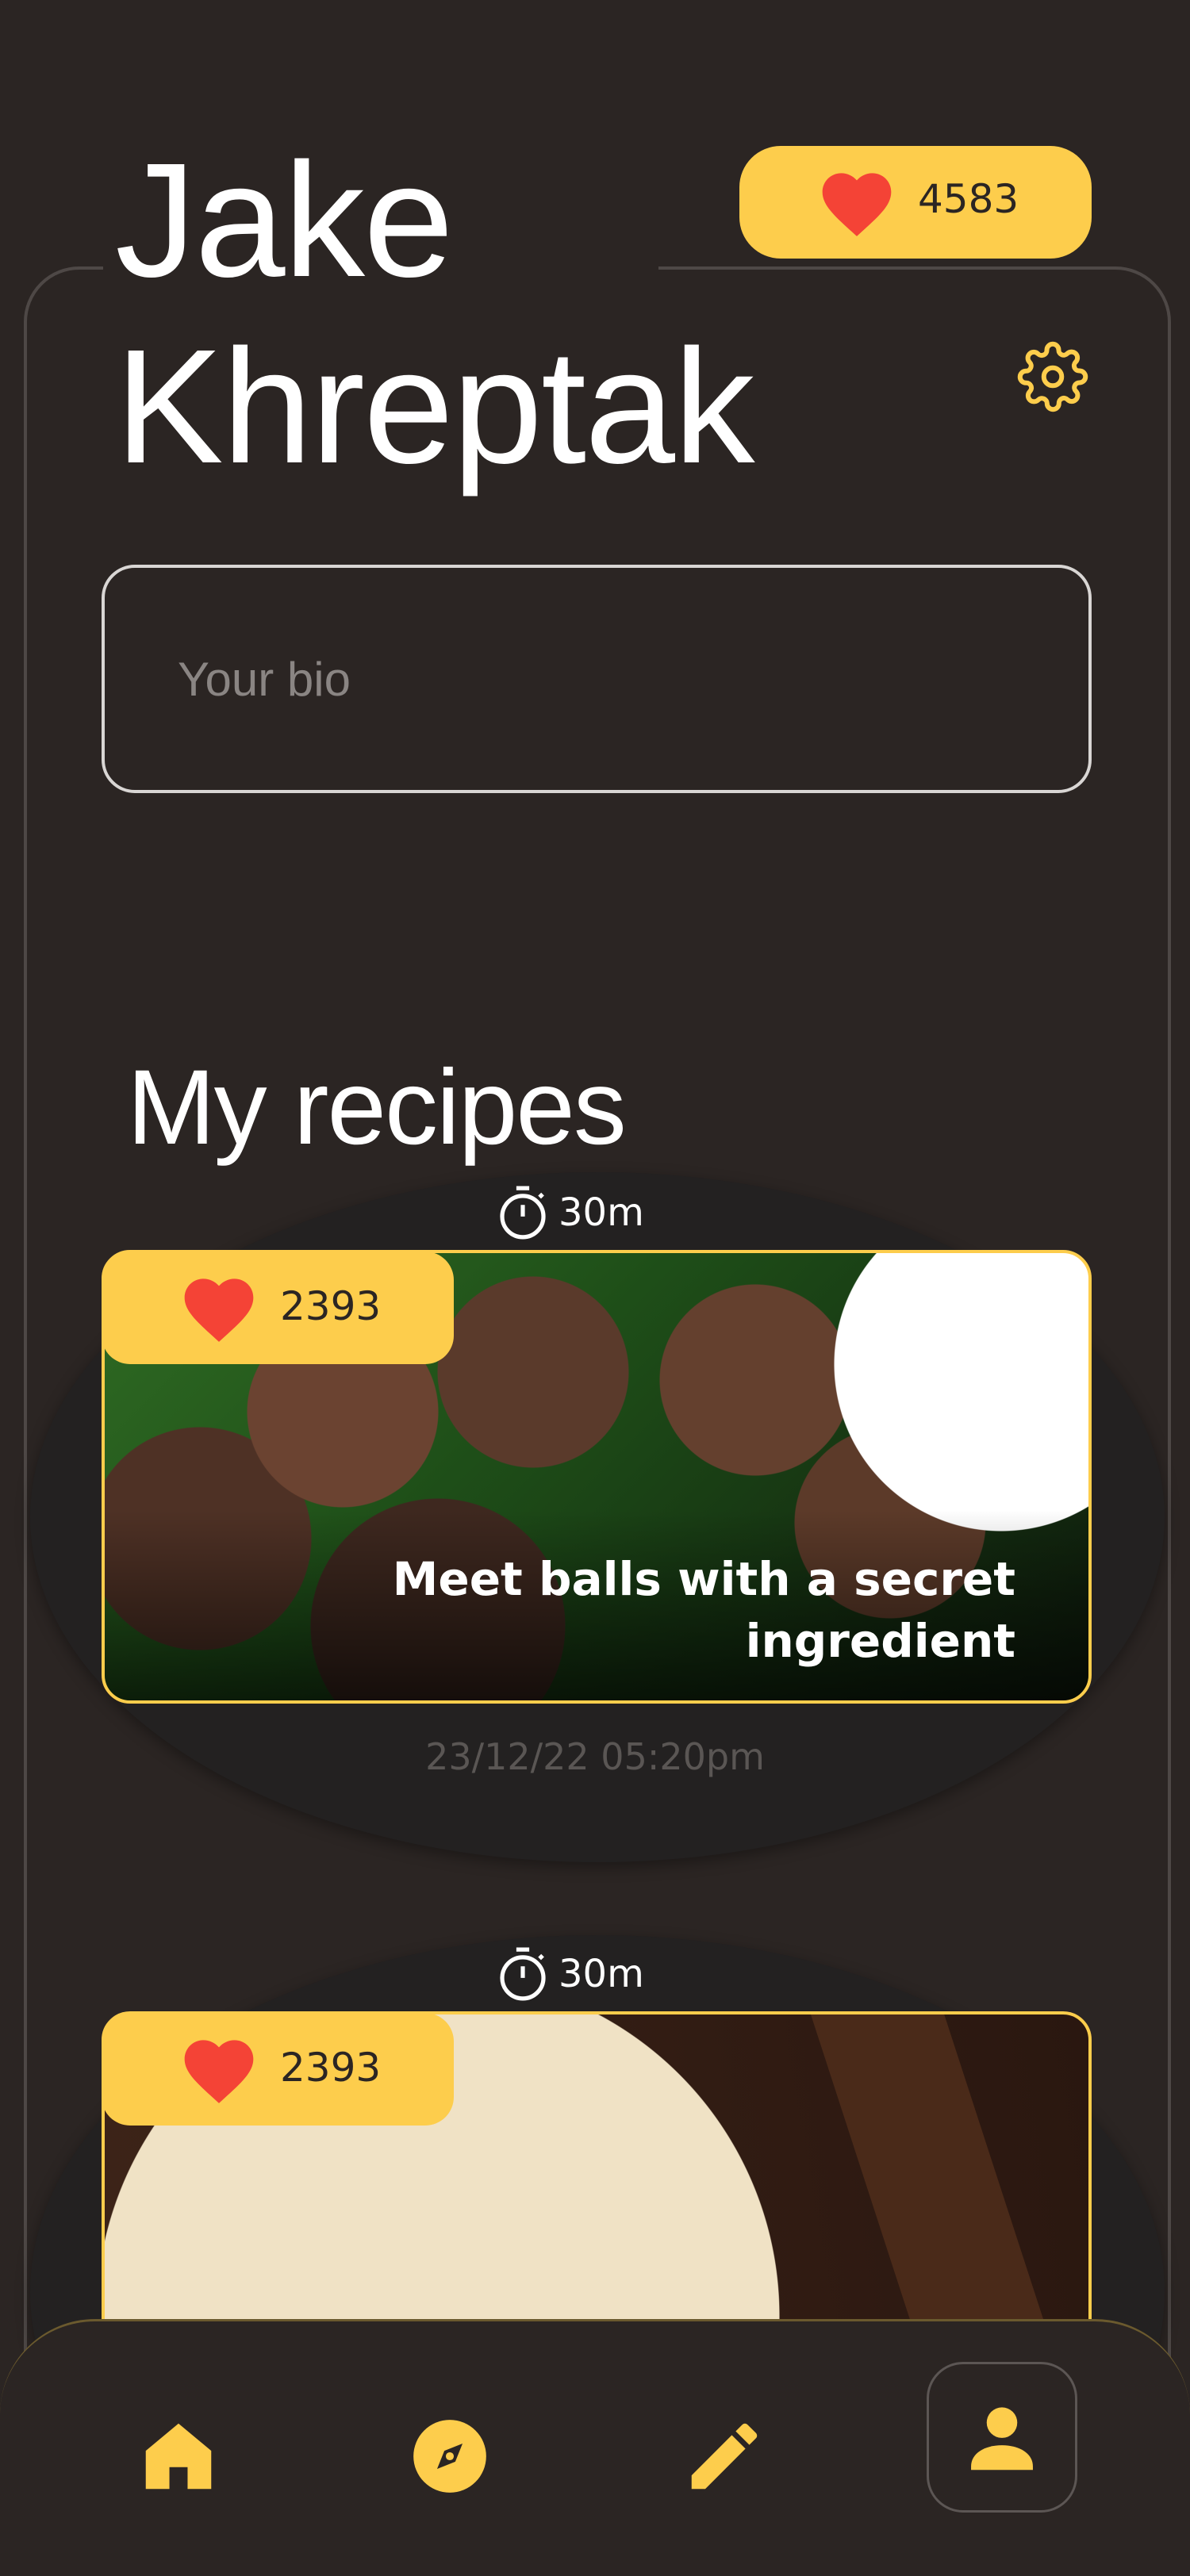 The height and width of the screenshot is (2576, 1190). I want to click on recipe-title-line: ingredient, so click(880, 1641).